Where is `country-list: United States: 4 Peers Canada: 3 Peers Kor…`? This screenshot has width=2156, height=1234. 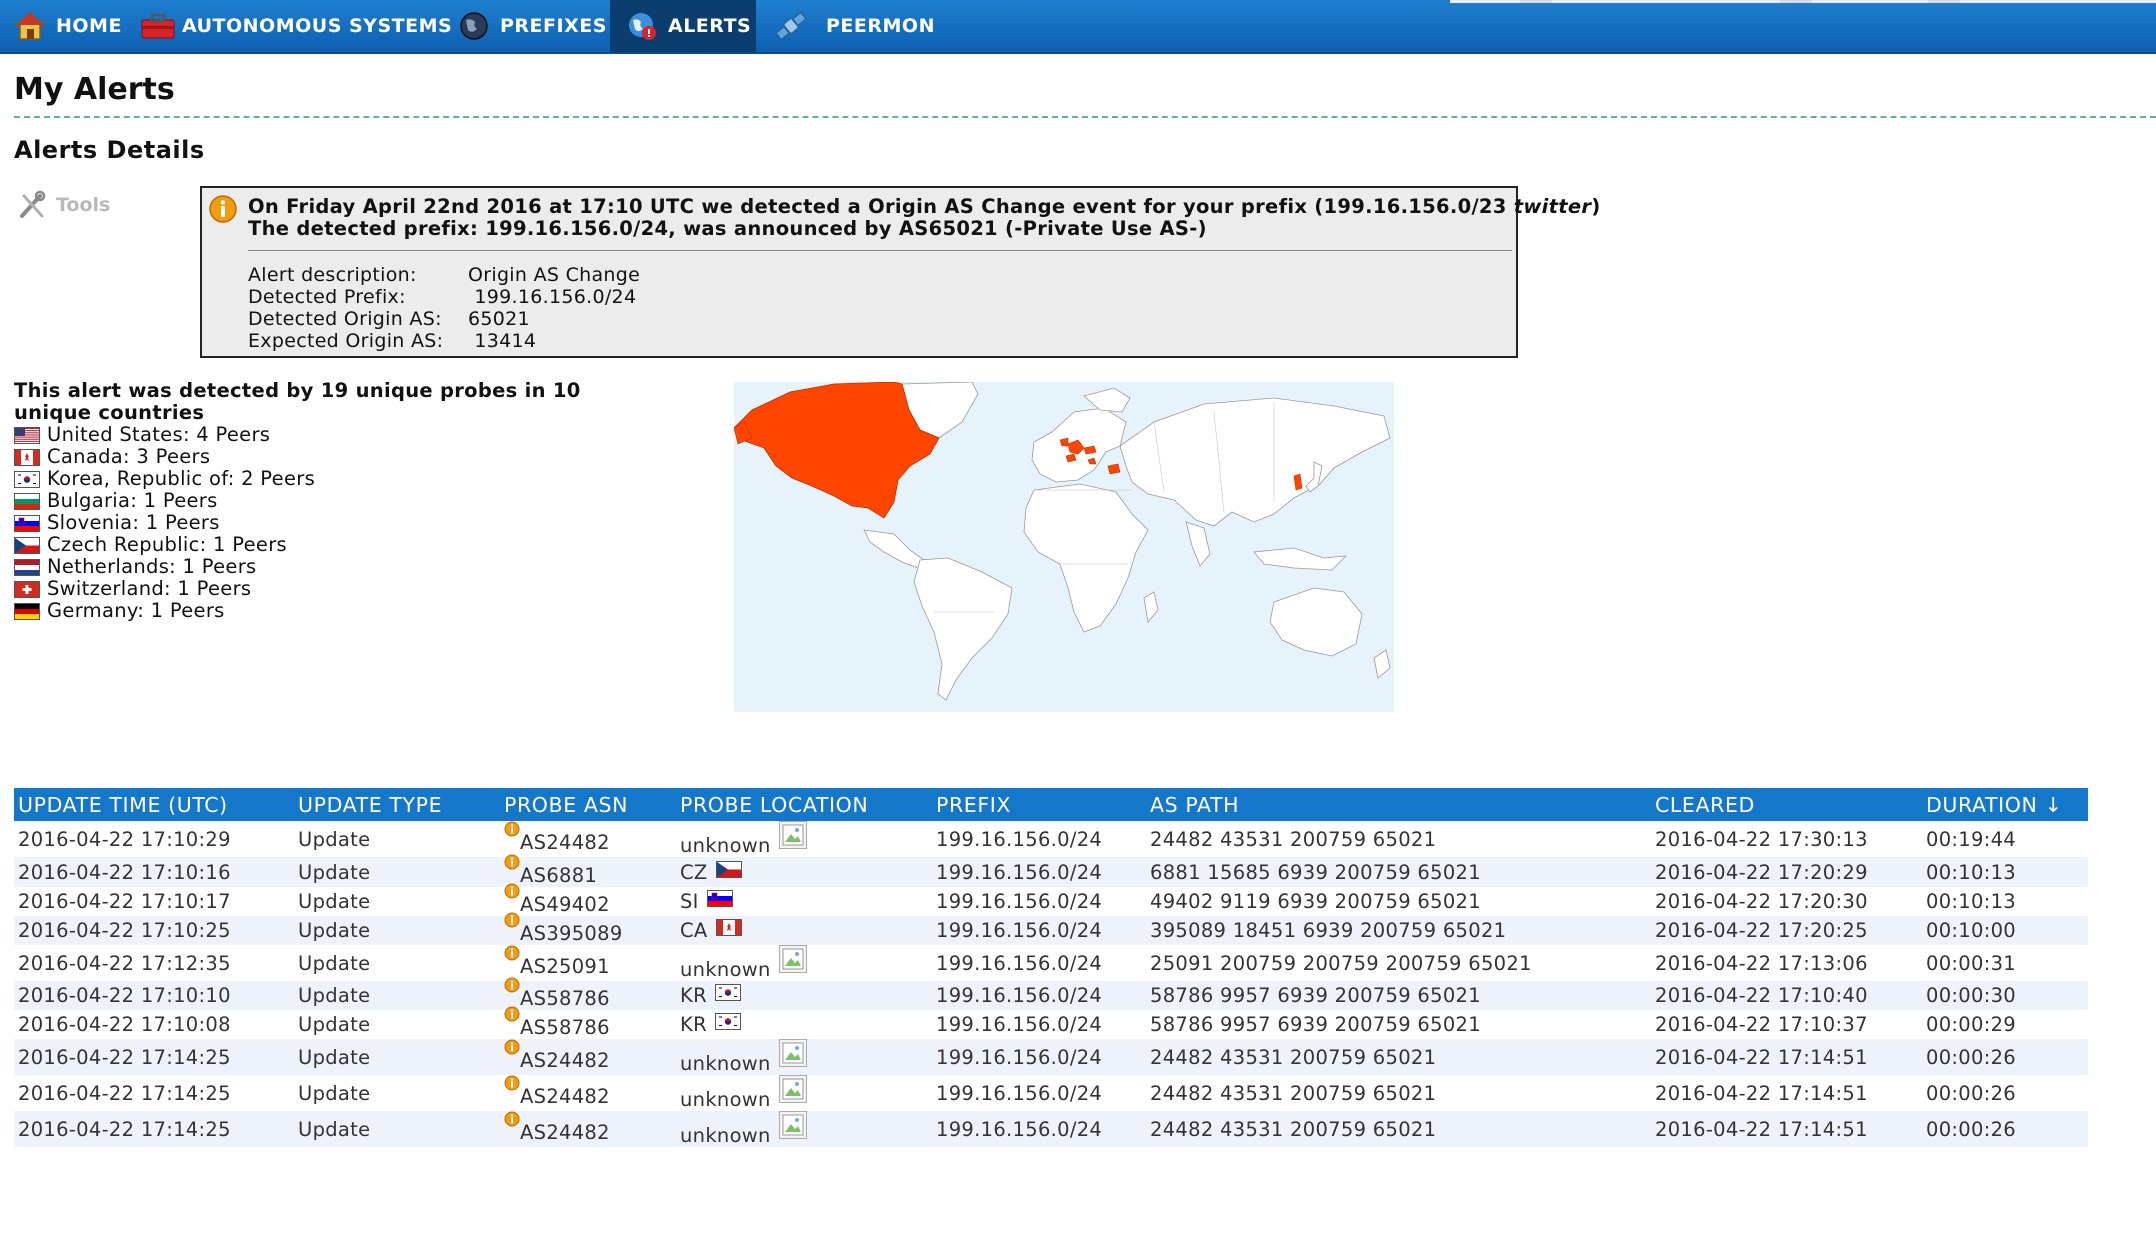 country-list: United States: 4 Peers Canada: 3 Peers Kor… is located at coordinates (334, 523).